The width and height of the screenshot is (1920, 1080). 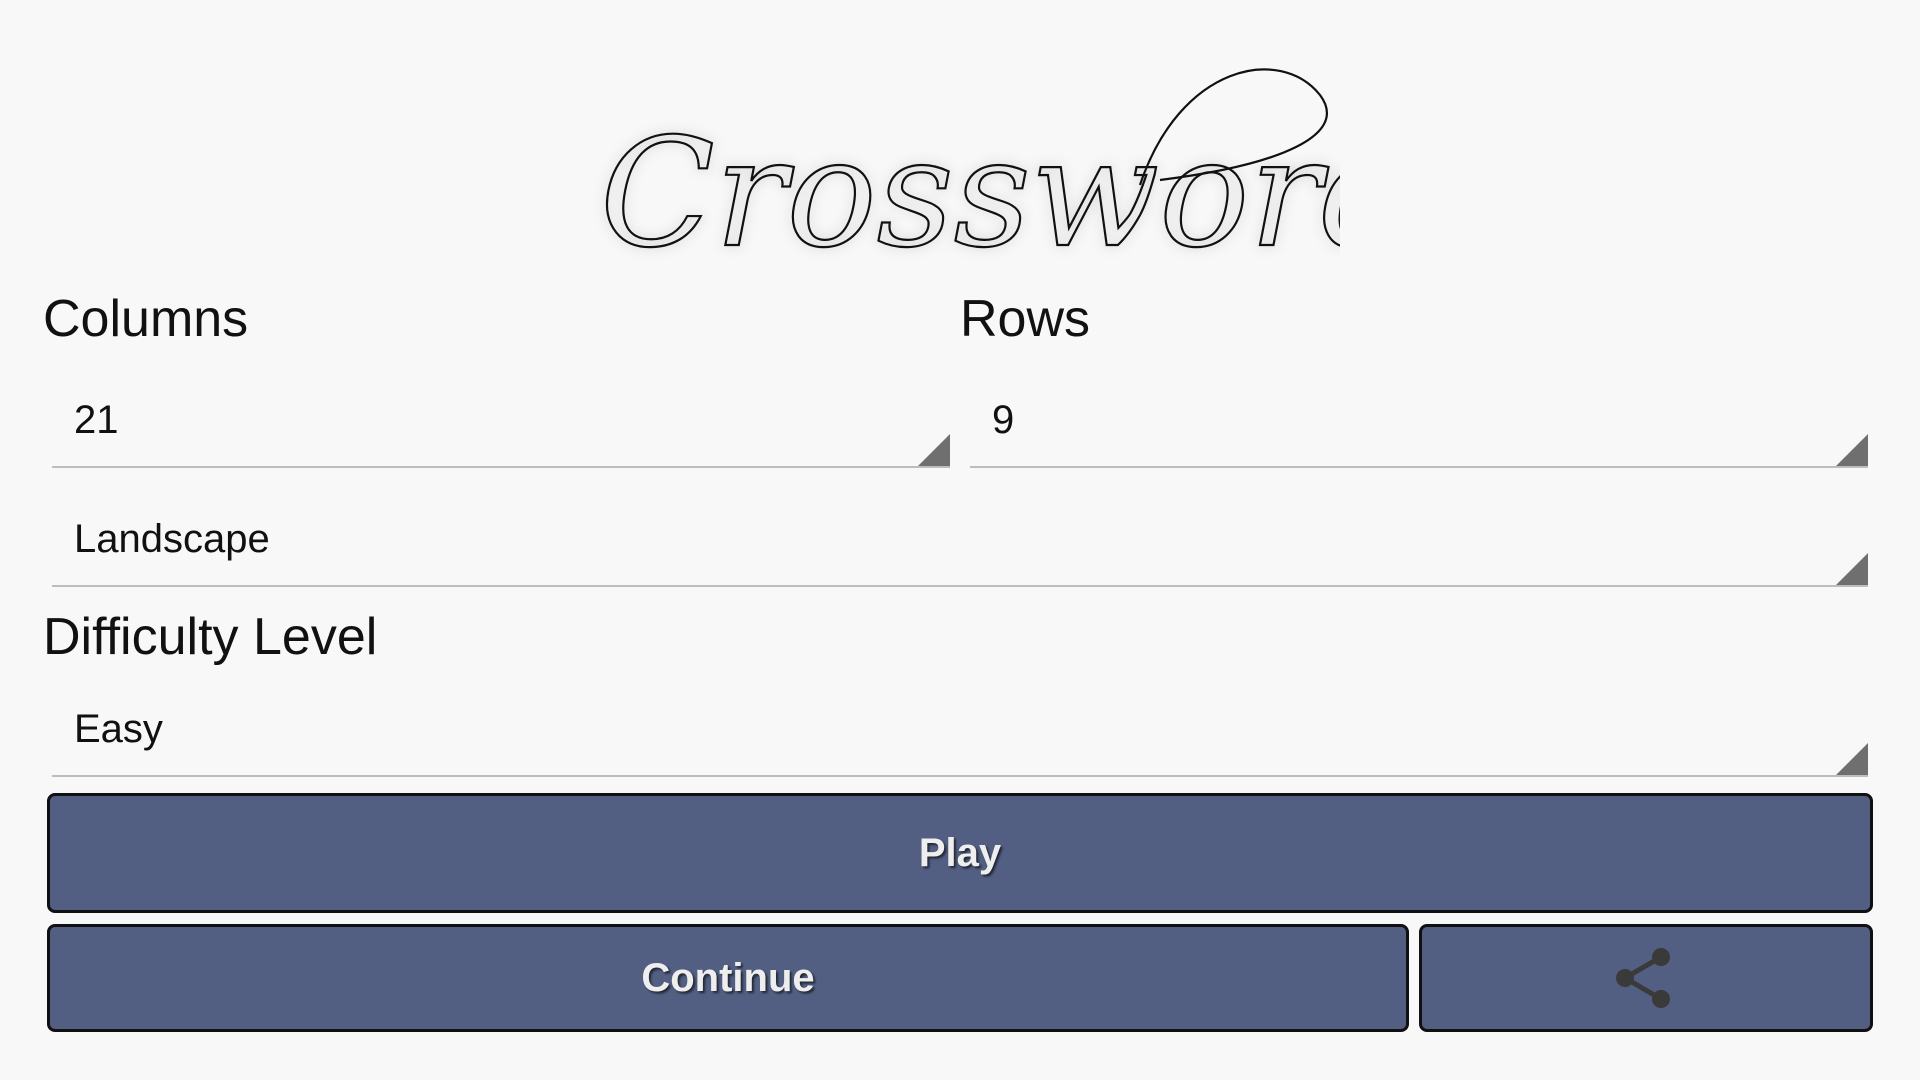 I want to click on play-button-label: Play, so click(x=960, y=852).